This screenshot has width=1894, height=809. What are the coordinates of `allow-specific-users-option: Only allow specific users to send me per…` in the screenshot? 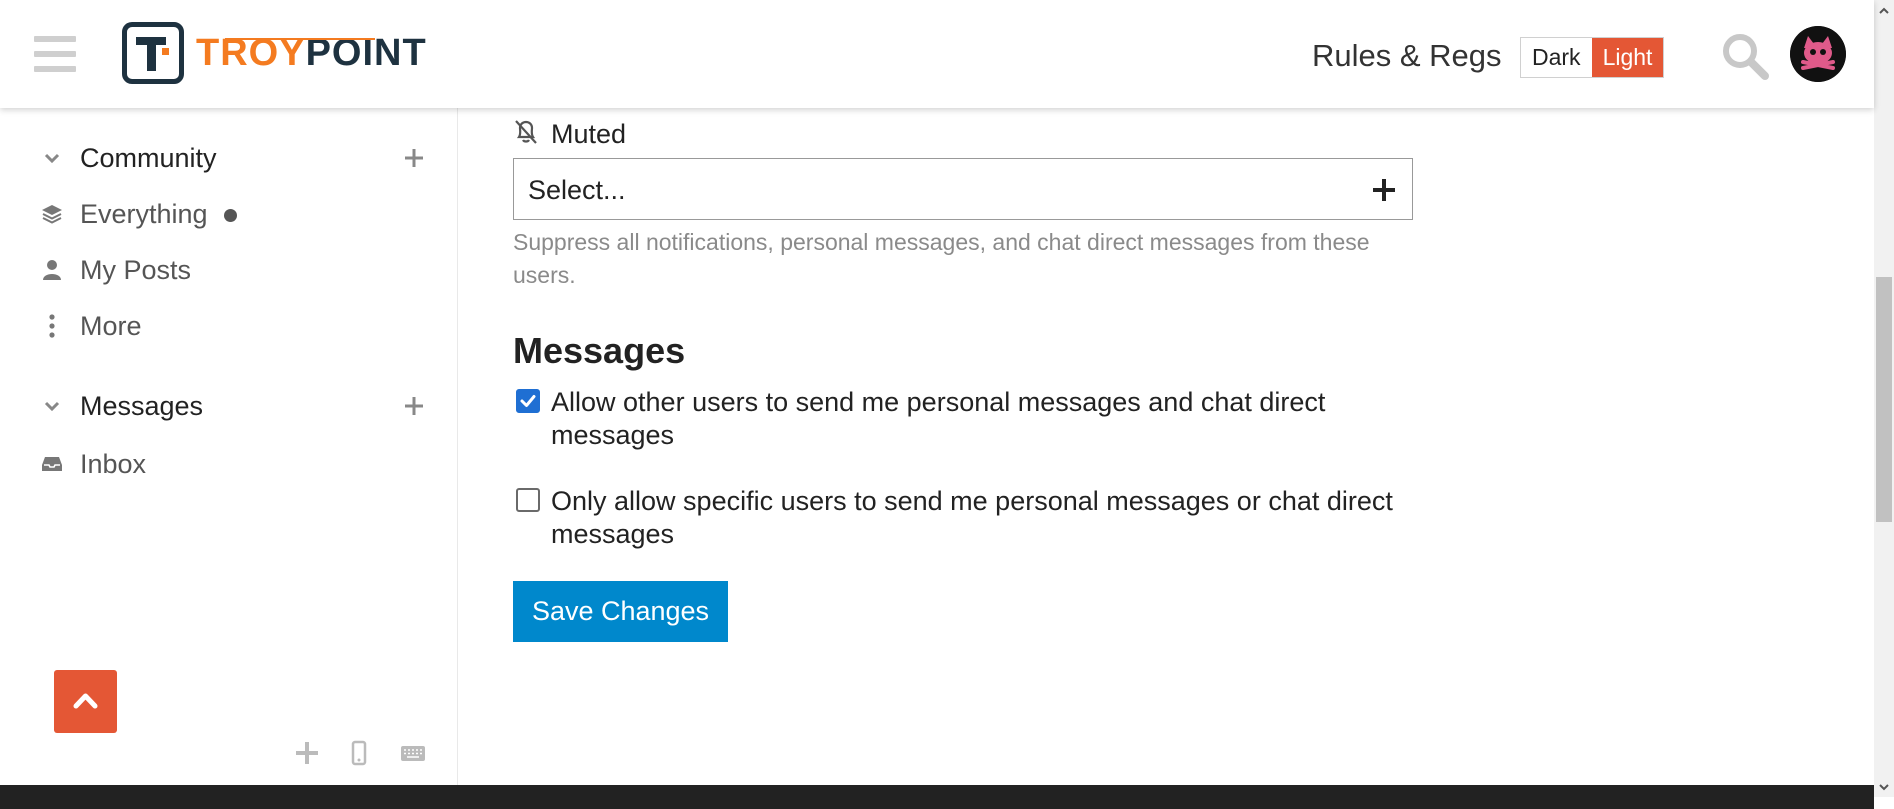 It's located at (963, 518).